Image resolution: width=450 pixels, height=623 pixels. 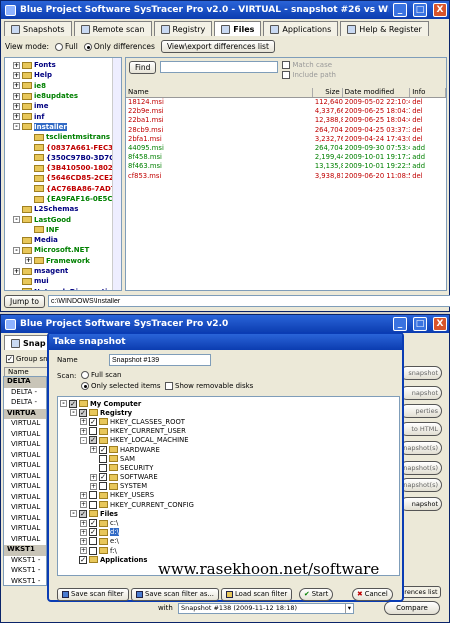 What do you see at coordinates (421, 504) in the screenshot?
I see `snapshot-action-button: napshot` at bounding box center [421, 504].